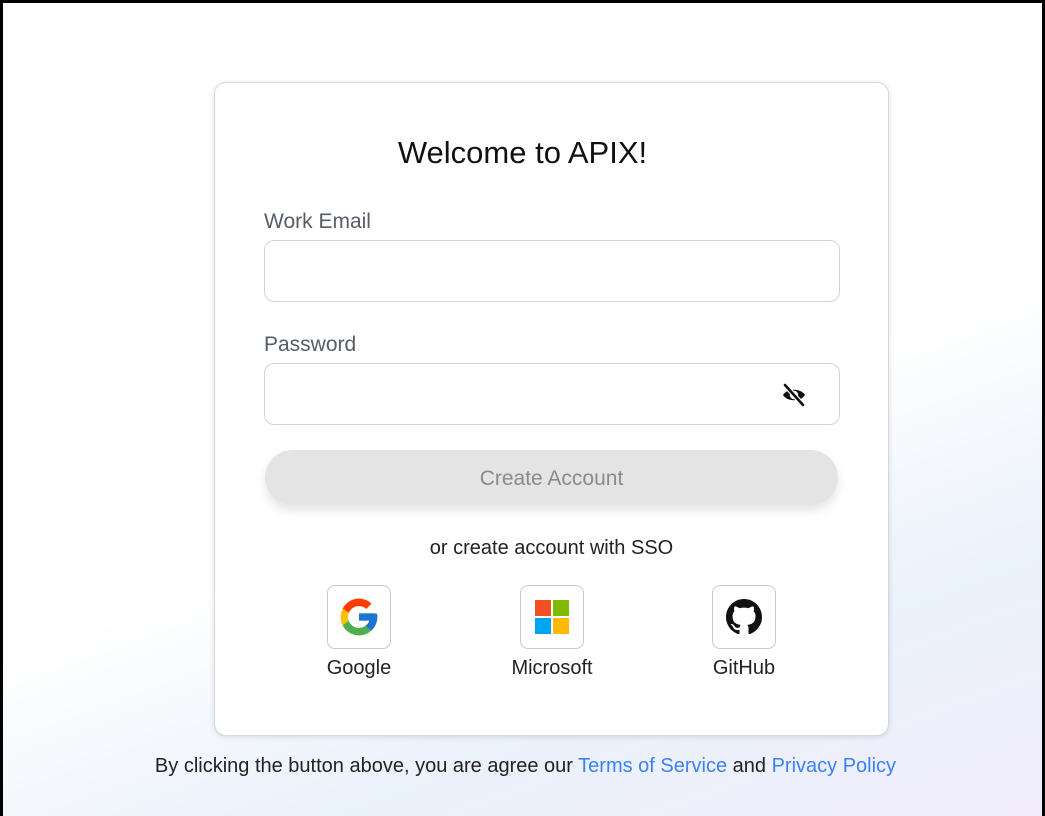 The image size is (1045, 816). Describe the element at coordinates (834, 766) in the screenshot. I see `privacy-policy-link: Privacy Policy` at that location.